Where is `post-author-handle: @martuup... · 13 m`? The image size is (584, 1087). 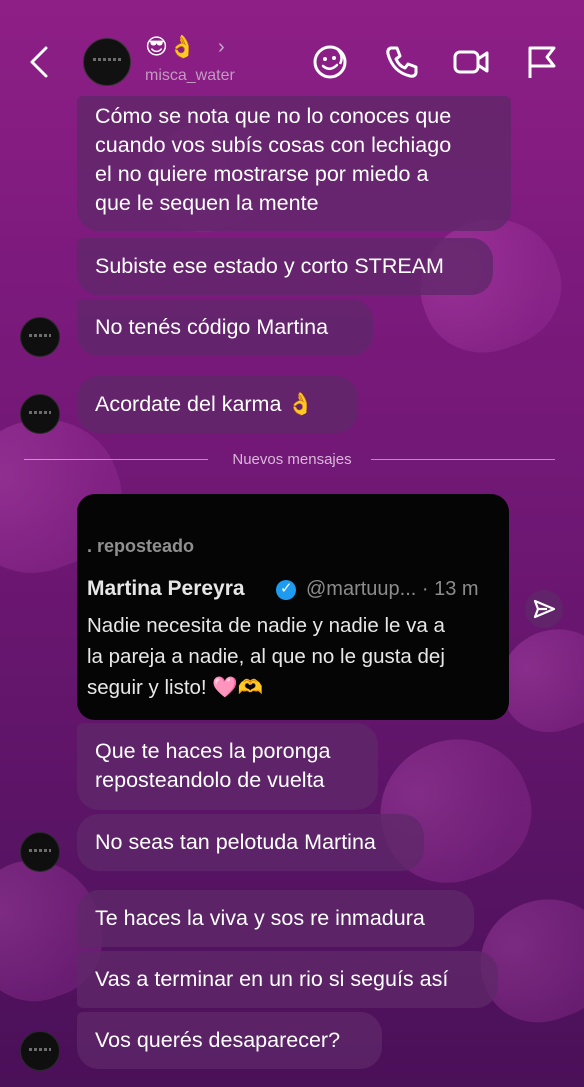
post-author-handle: @martuup... · 13 m is located at coordinates (392, 589).